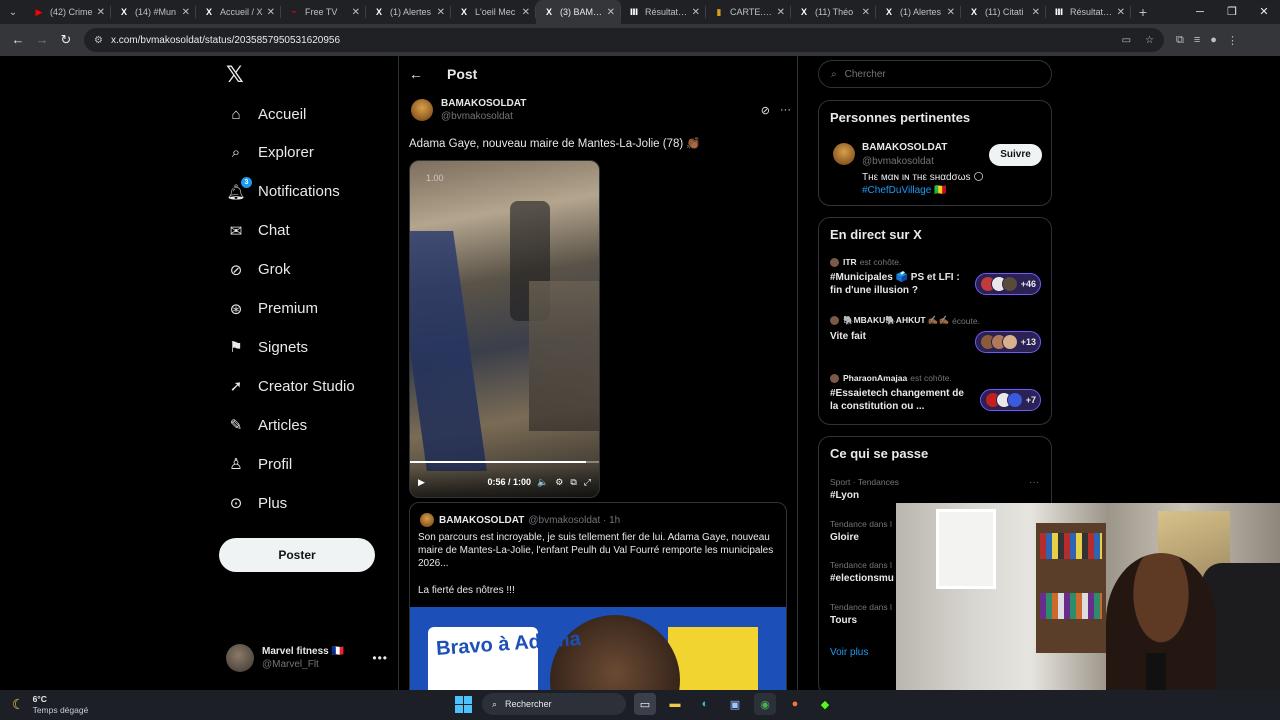 This screenshot has height=720, width=1280. I want to click on task-view-icon: ▭, so click(645, 704).